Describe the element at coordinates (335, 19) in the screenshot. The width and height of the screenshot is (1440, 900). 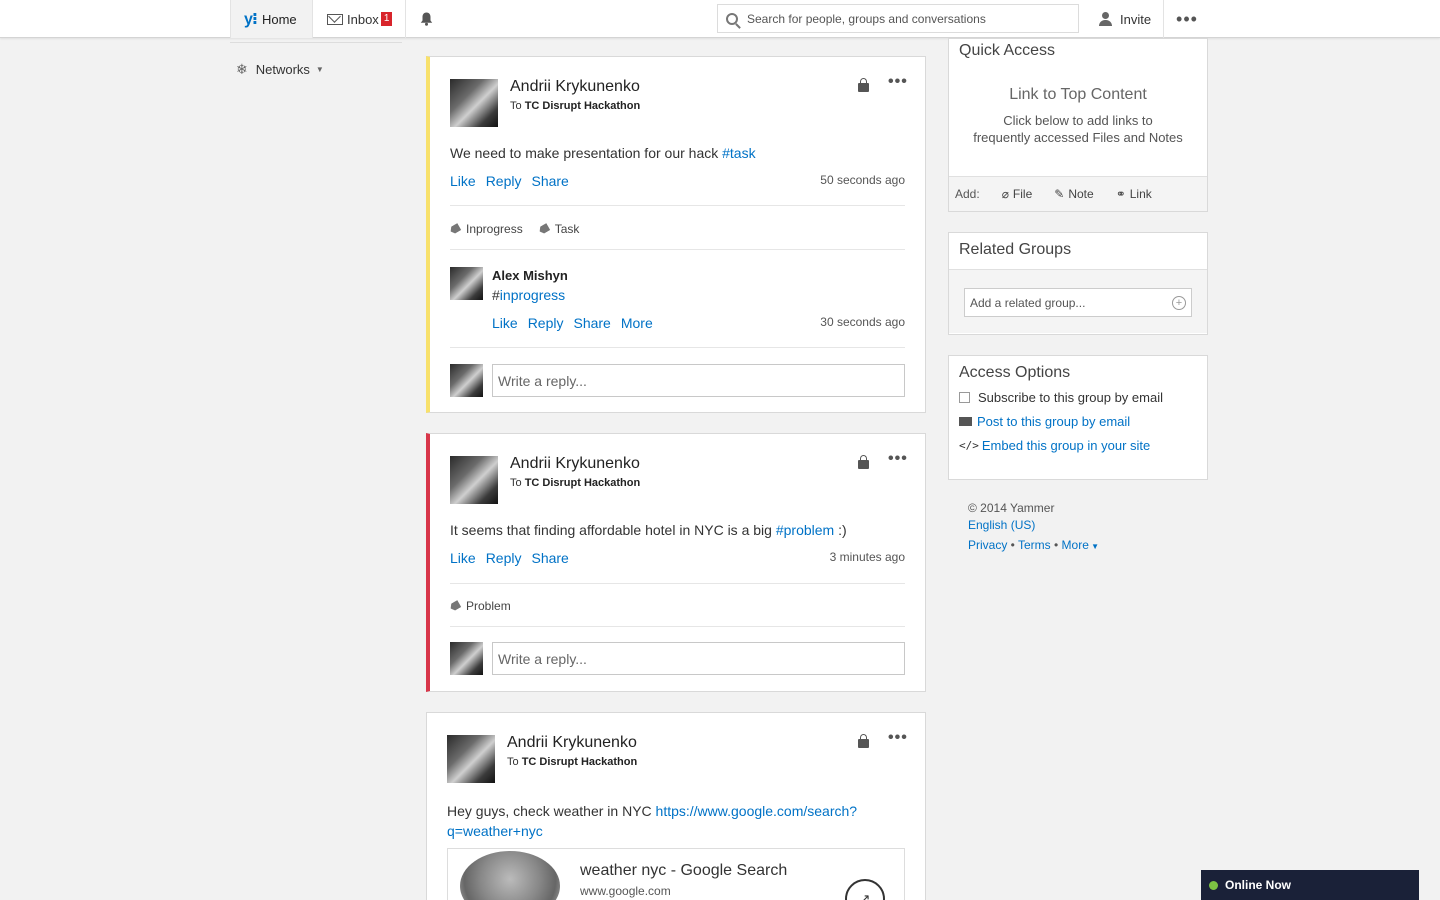
I see `inbox-icon` at that location.